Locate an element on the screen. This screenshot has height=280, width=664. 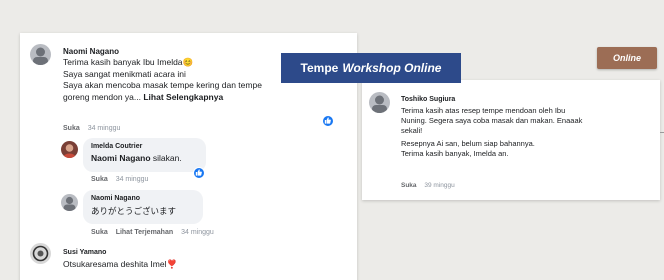
comment-line: Resepnya Ai san, belum siap bahannya. is located at coordinates (468, 143).